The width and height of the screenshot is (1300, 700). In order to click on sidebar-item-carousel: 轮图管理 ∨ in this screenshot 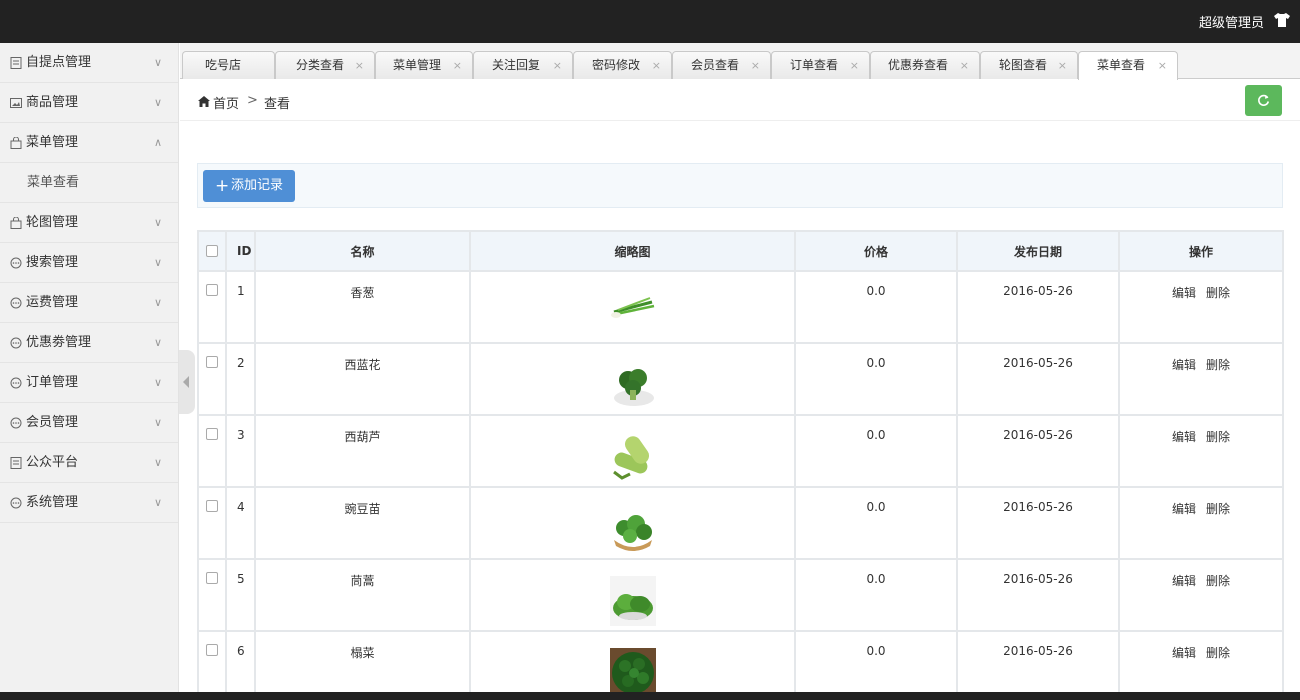, I will do `click(89, 223)`.